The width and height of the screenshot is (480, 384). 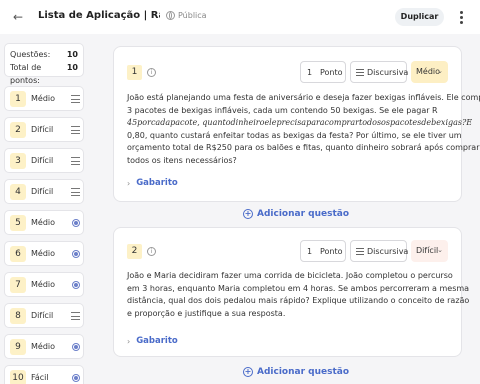 What do you see at coordinates (461, 17) in the screenshot?
I see `more-options-icon` at bounding box center [461, 17].